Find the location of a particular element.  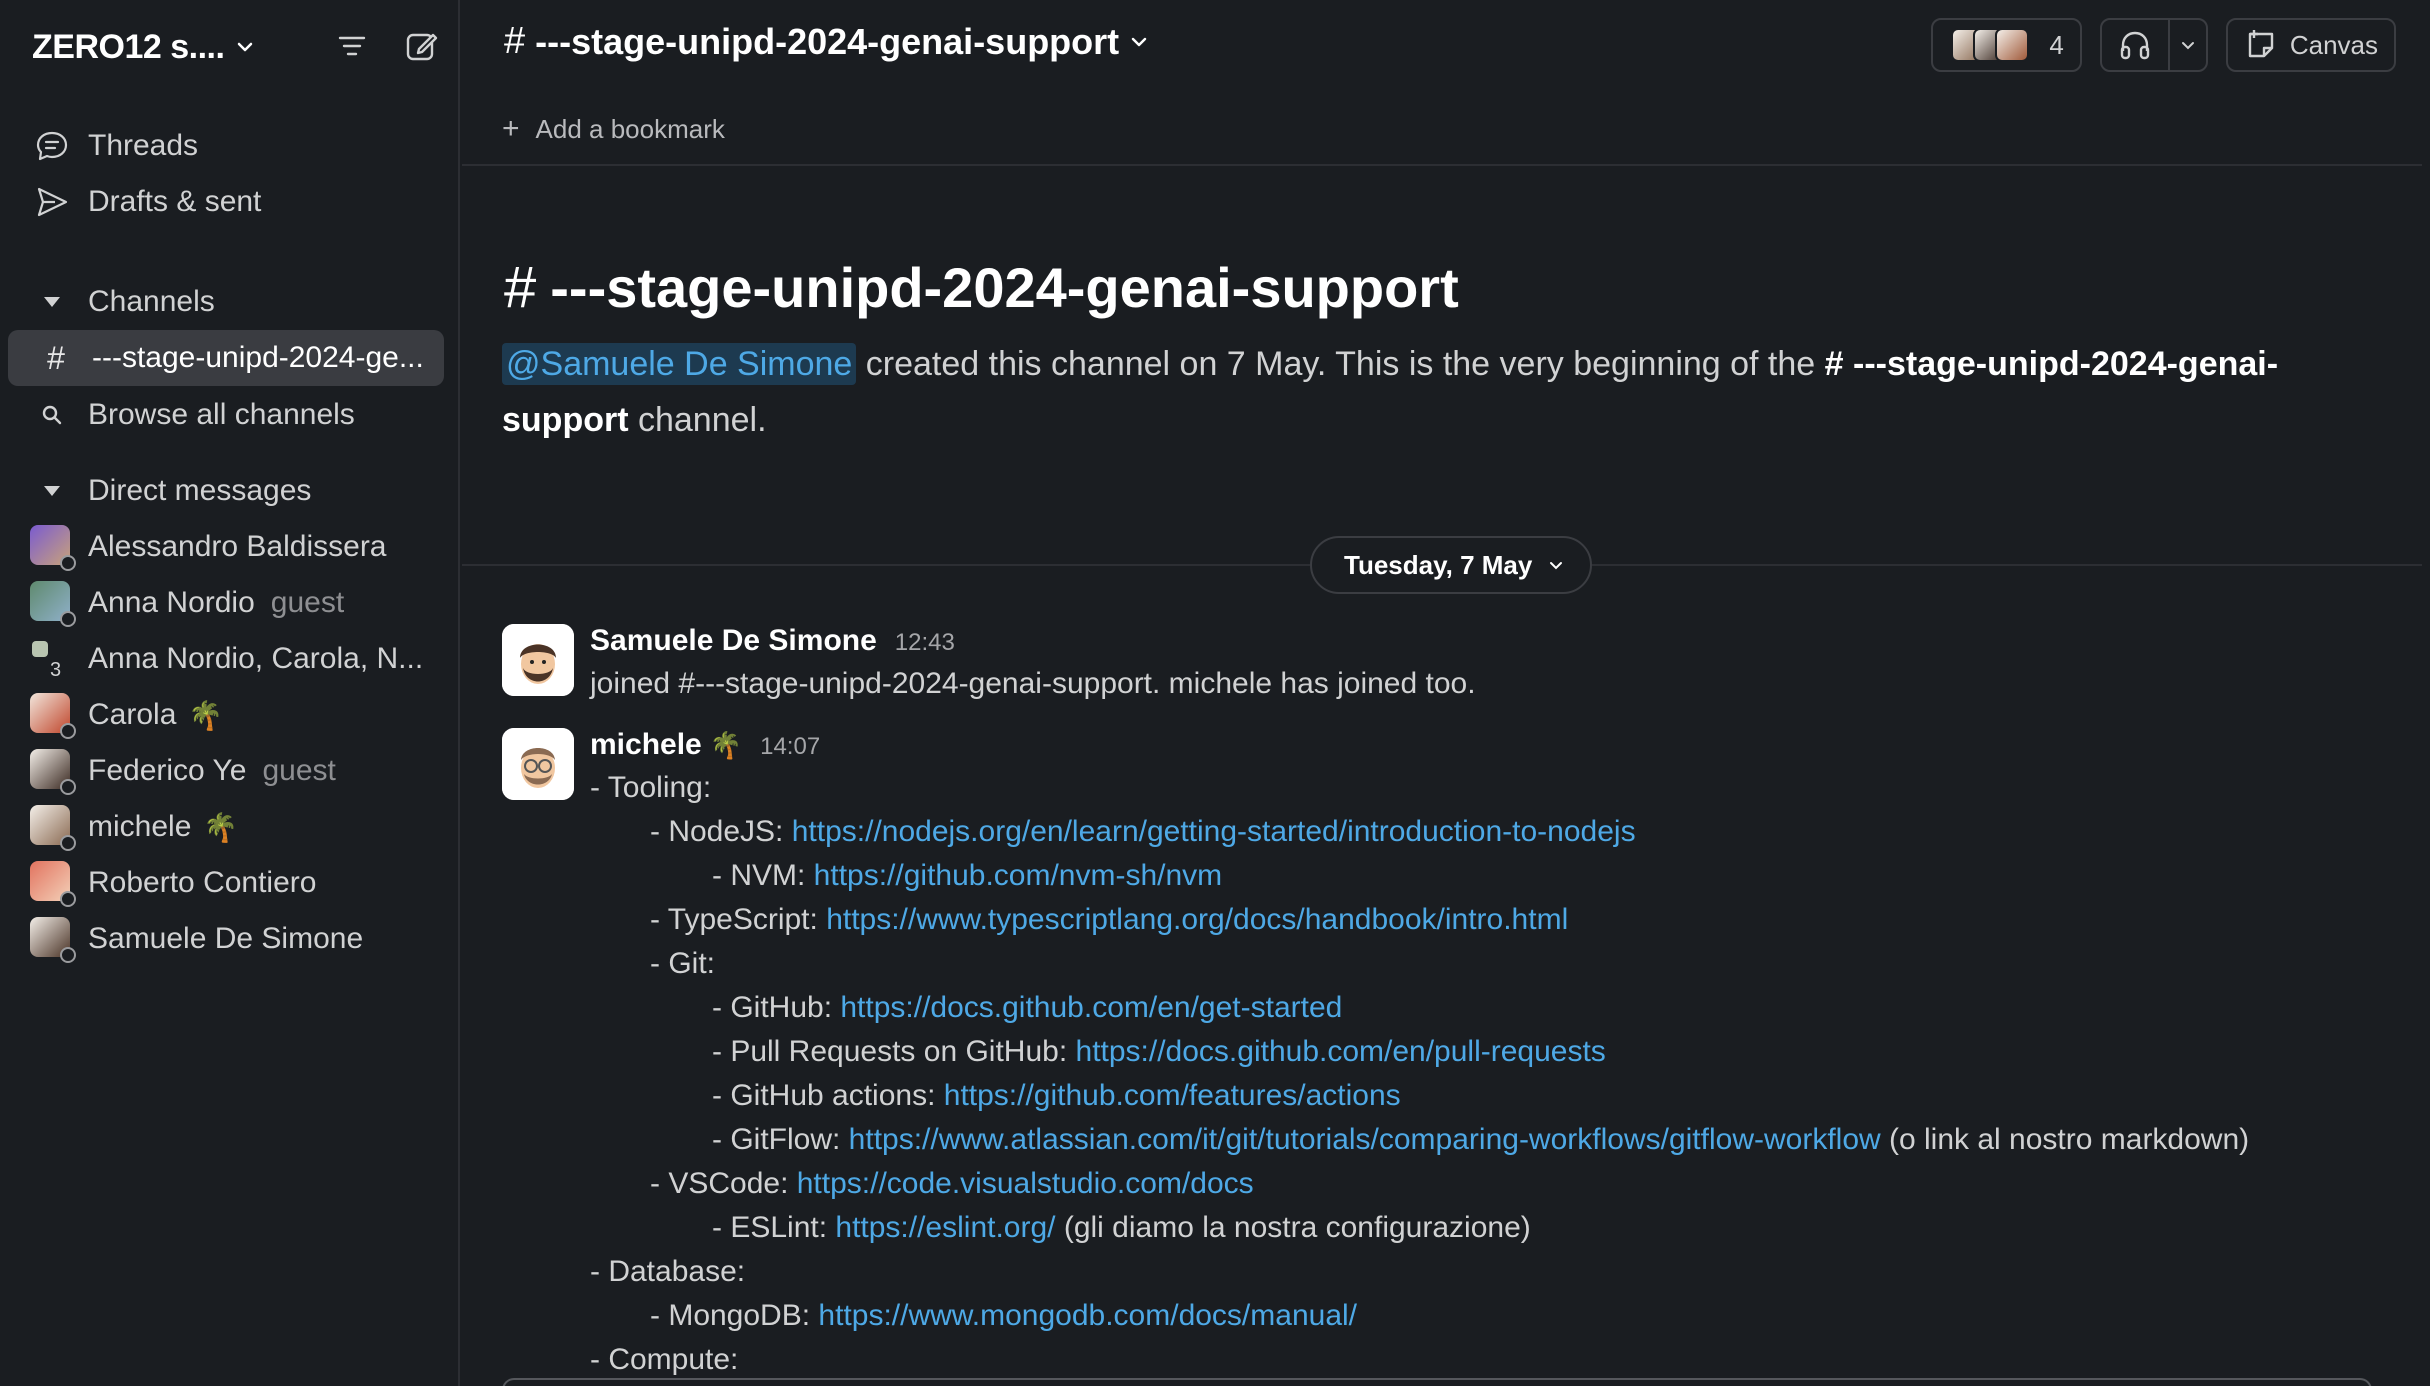

link: https://www.mongodb.com/docs/manual/ is located at coordinates (1087, 1315).